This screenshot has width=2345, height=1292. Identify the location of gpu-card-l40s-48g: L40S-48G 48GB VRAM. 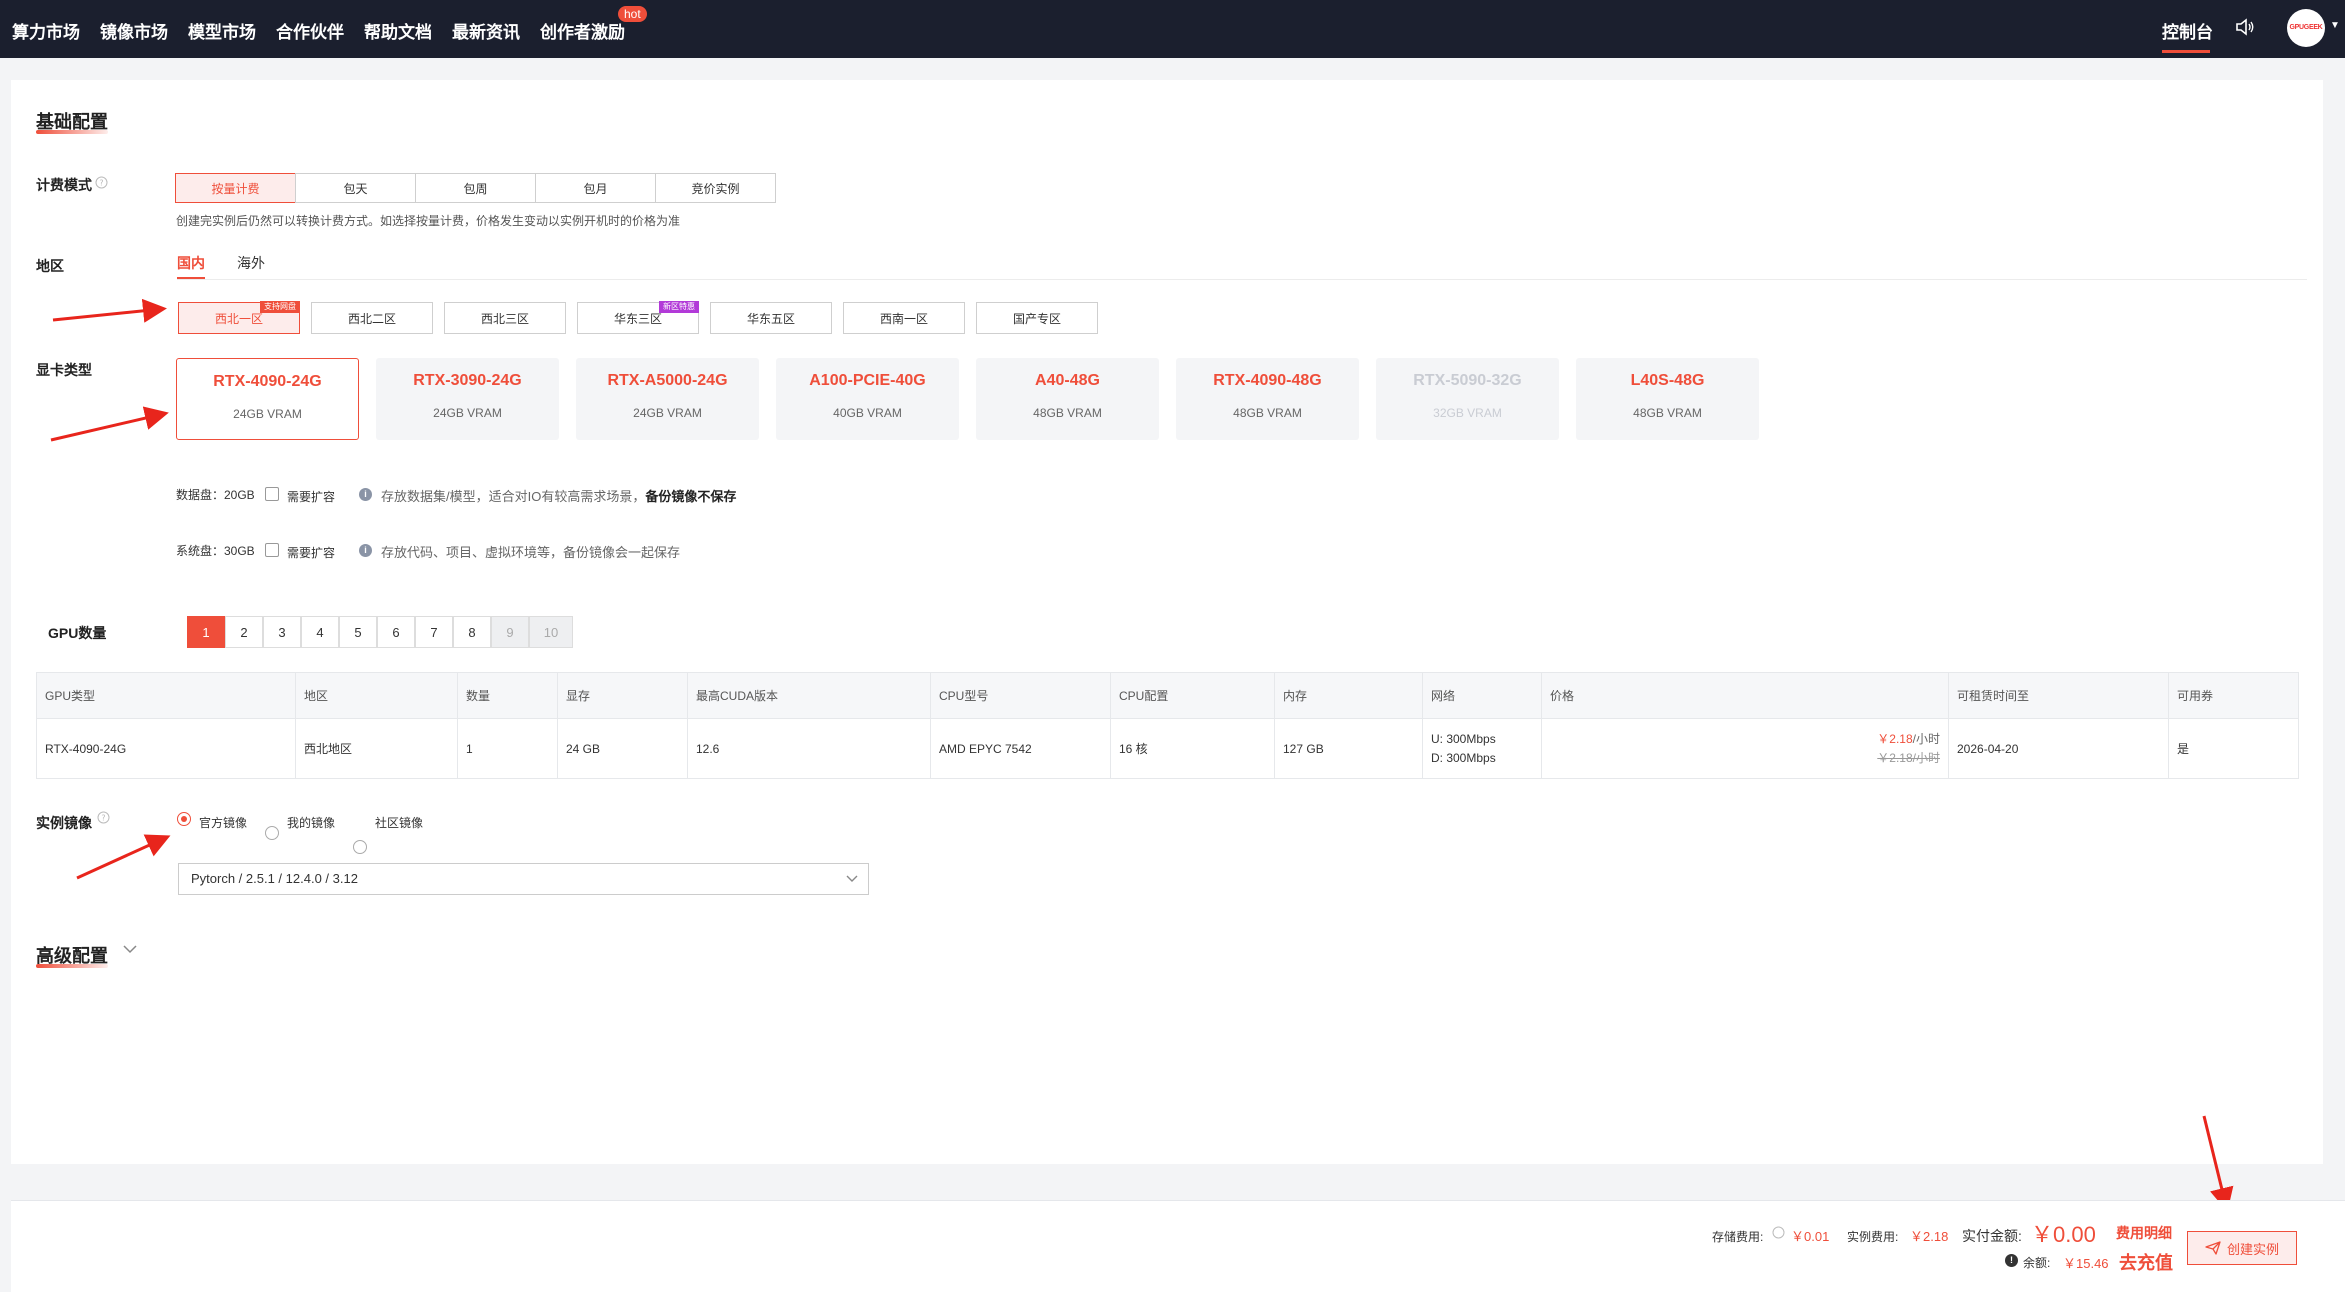
(1667, 399).